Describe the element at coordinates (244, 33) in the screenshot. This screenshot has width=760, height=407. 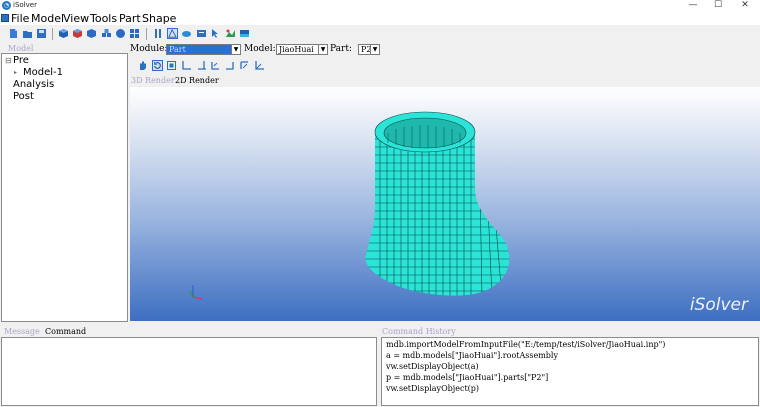
I see `result-contour-icon` at that location.